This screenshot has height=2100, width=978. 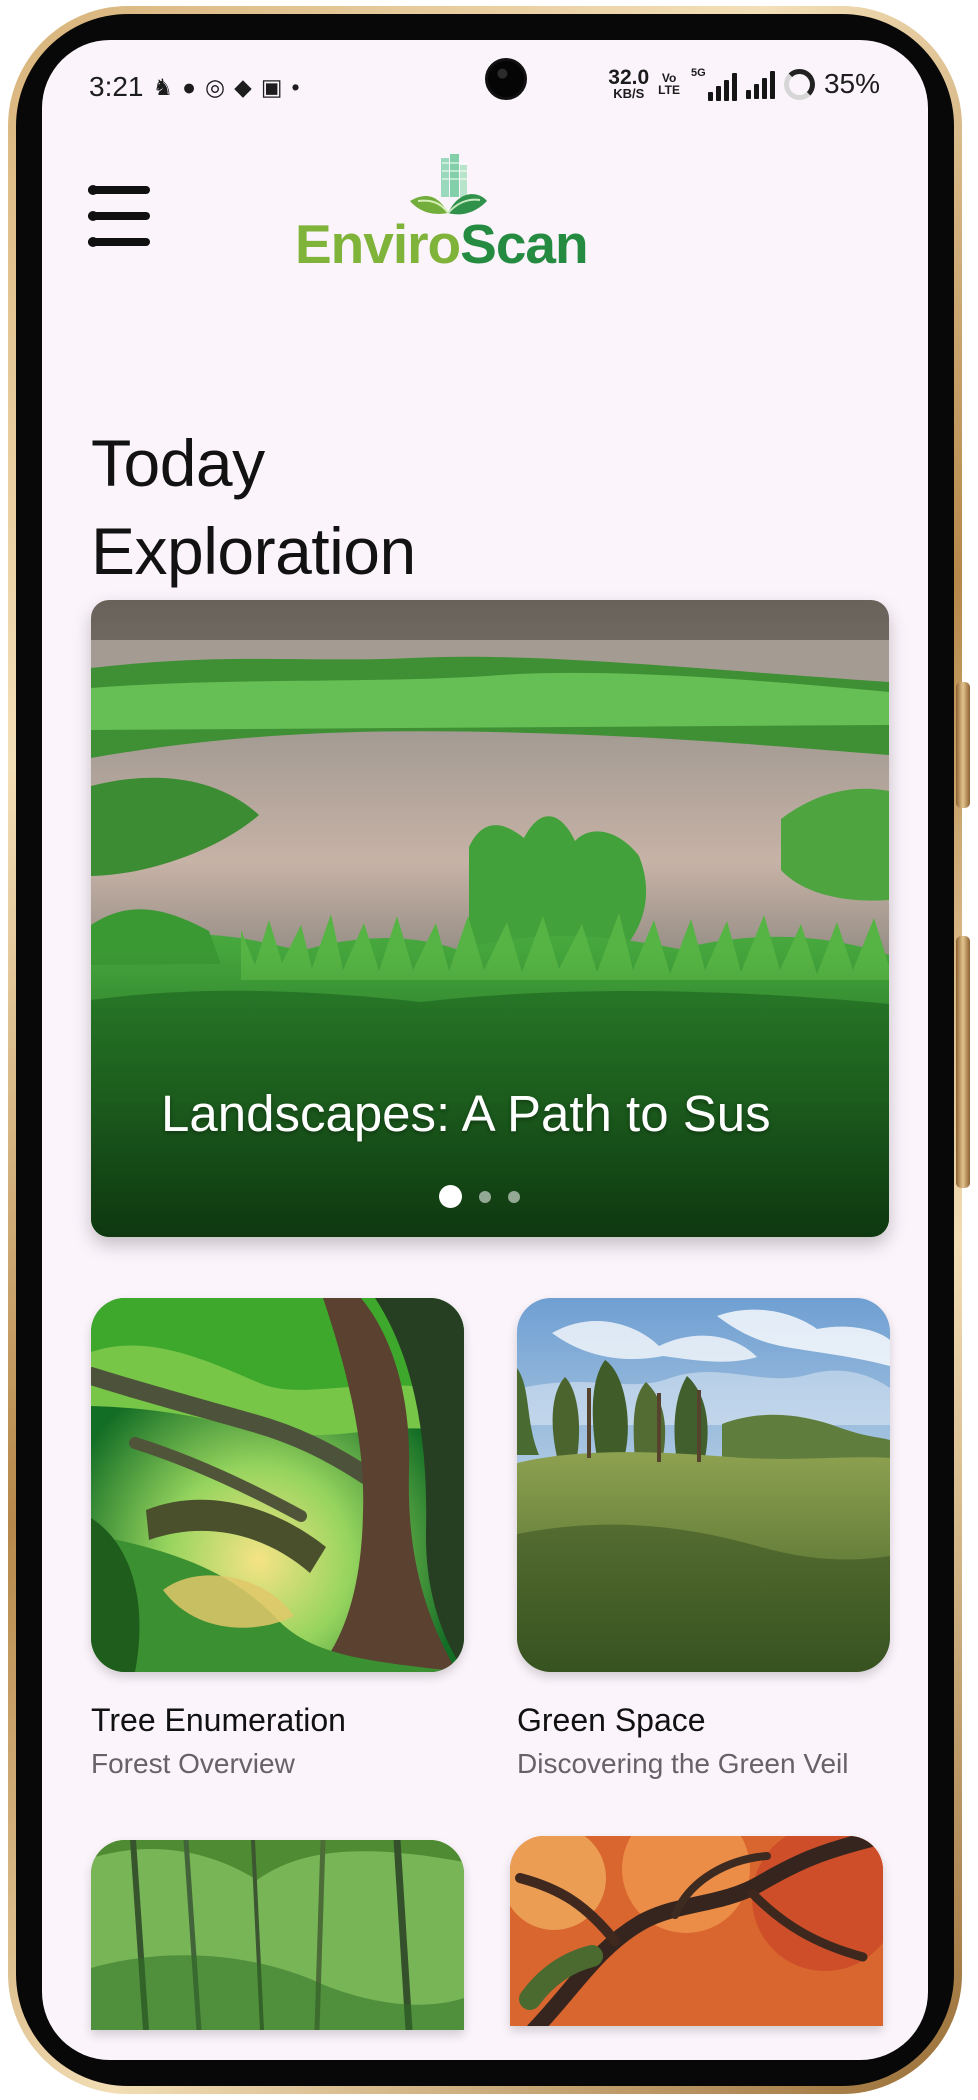 I want to click on tree-enumeration-image, so click(x=277, y=1485).